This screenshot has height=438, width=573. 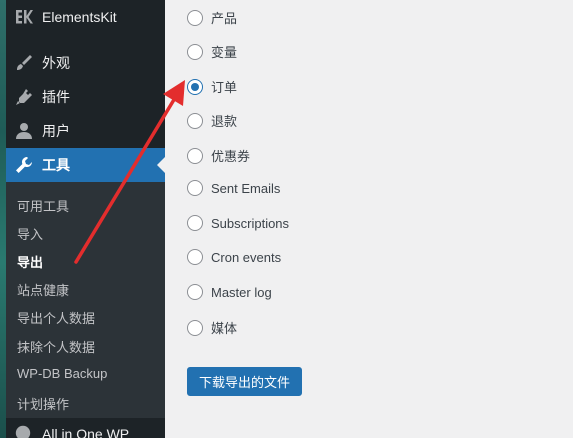 What do you see at coordinates (224, 87) in the screenshot?
I see `radio-label: 订单` at bounding box center [224, 87].